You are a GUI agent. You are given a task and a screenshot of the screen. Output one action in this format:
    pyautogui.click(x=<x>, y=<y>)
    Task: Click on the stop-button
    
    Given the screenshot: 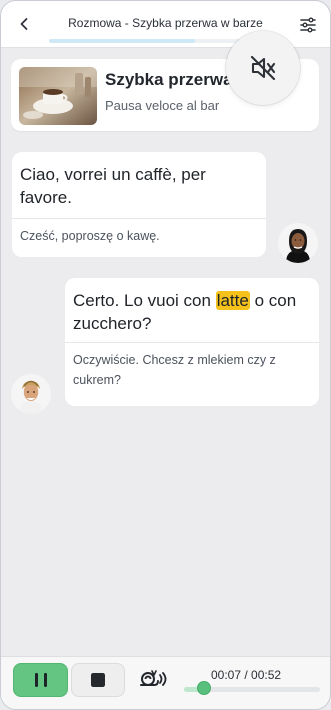 What is the action you would take?
    pyautogui.click(x=98, y=680)
    